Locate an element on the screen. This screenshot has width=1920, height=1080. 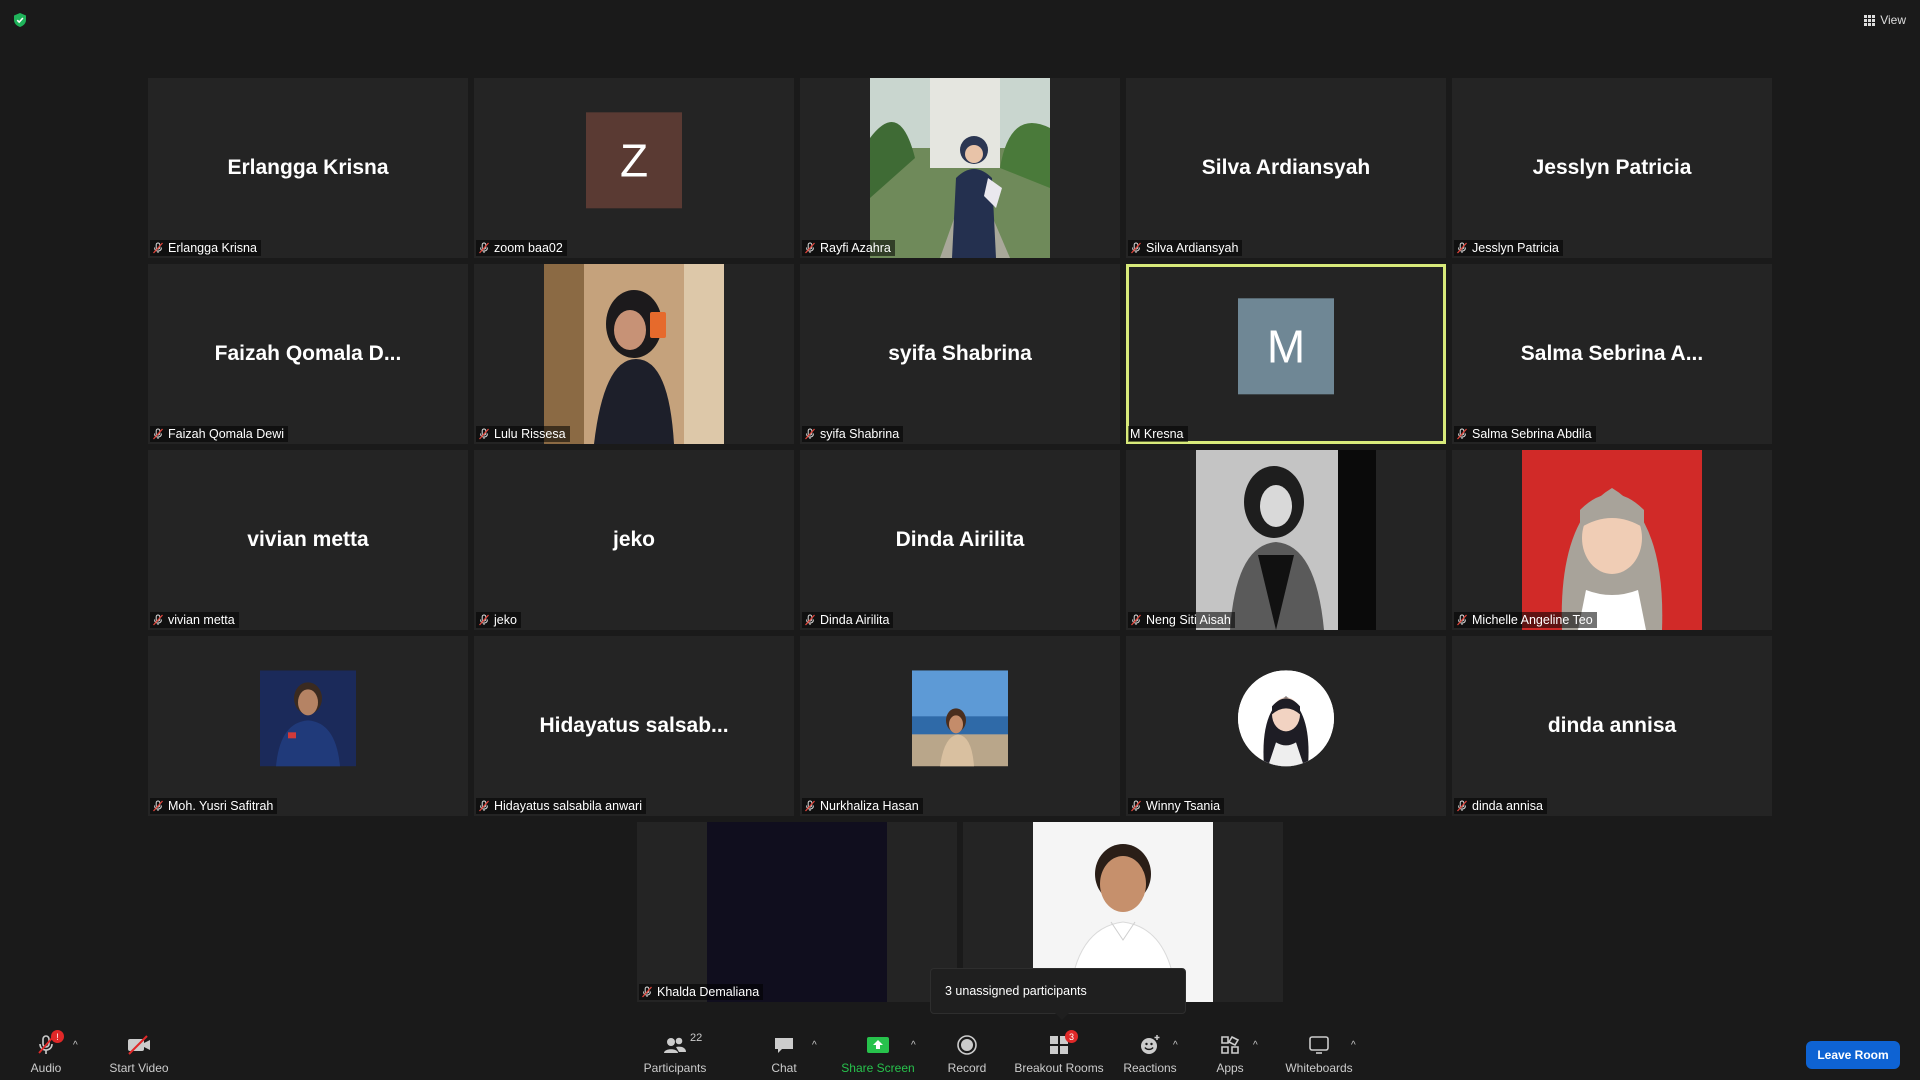
participant-tile: M M Kresna is located at coordinates (1286, 354).